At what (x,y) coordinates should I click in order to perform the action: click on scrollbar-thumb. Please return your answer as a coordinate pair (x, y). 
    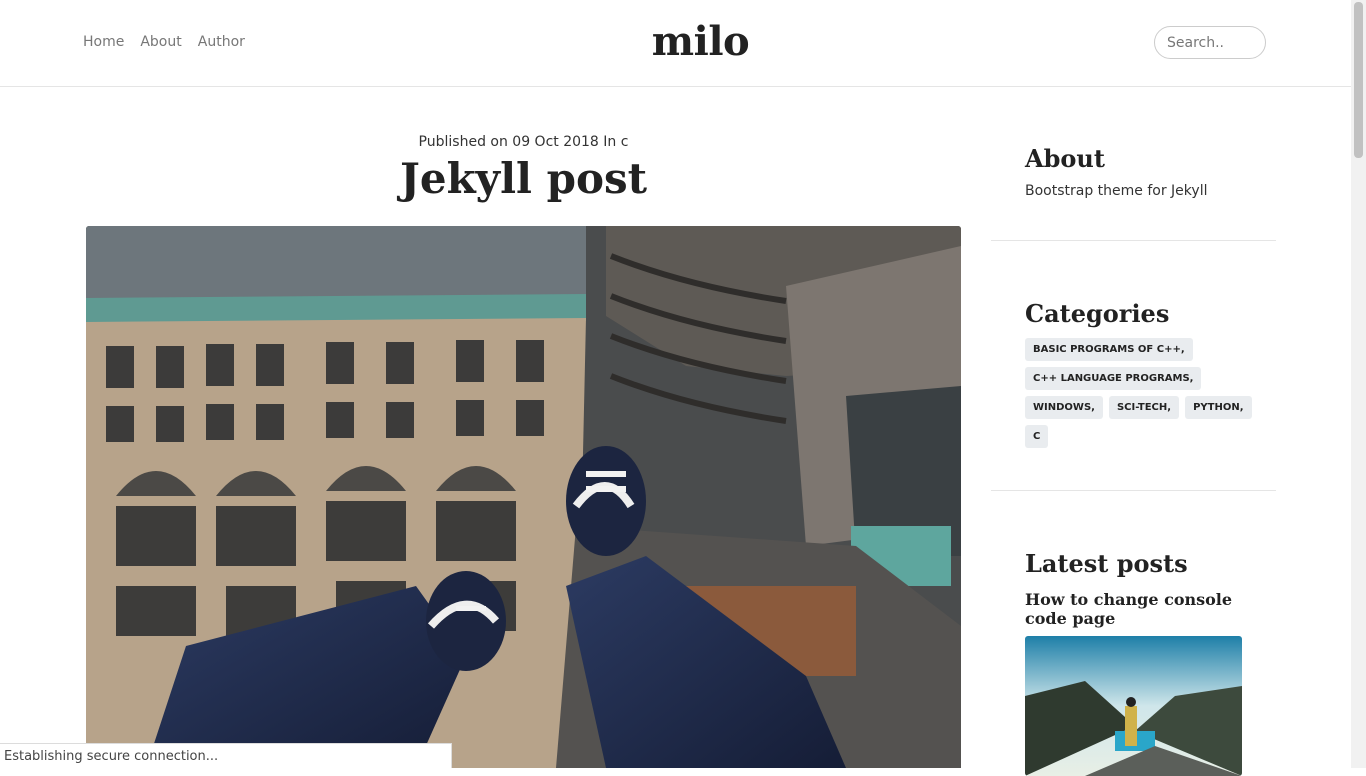
    Looking at the image, I should click on (1358, 80).